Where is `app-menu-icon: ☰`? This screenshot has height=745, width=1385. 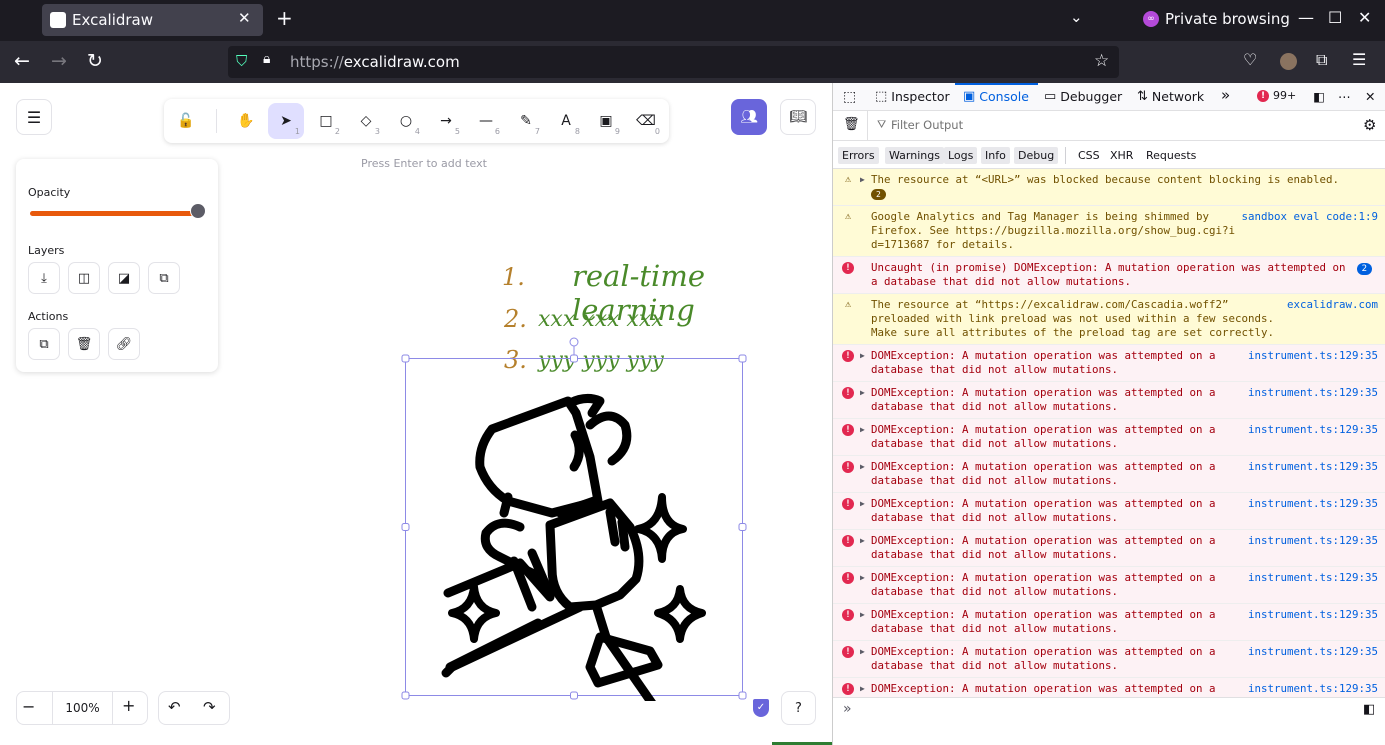 app-menu-icon: ☰ is located at coordinates (1359, 59).